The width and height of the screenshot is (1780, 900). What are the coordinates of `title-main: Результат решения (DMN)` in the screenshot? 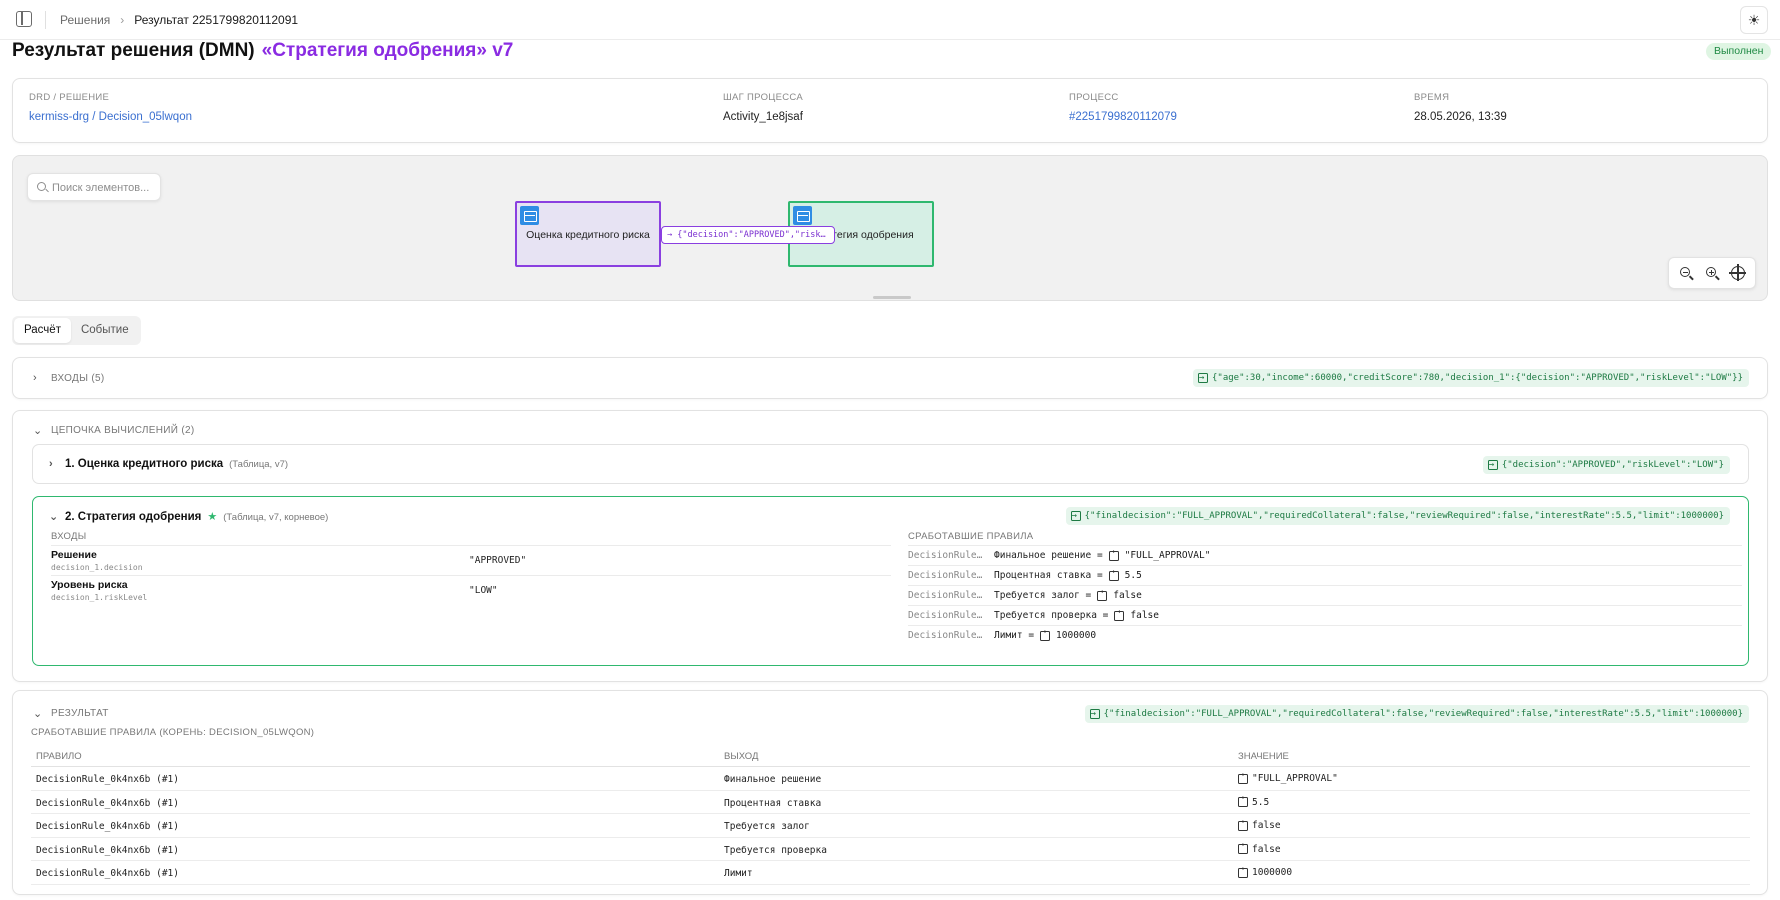 It's located at (133, 50).